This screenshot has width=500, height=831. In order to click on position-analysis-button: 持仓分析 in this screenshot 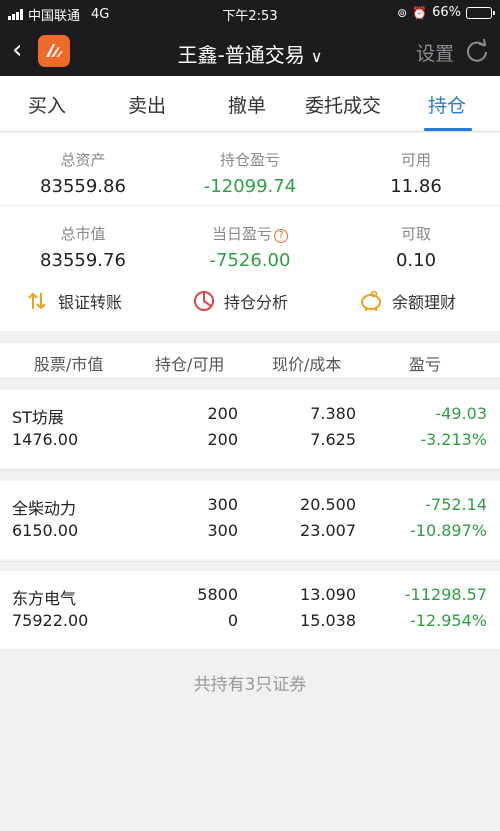, I will do `click(240, 301)`.